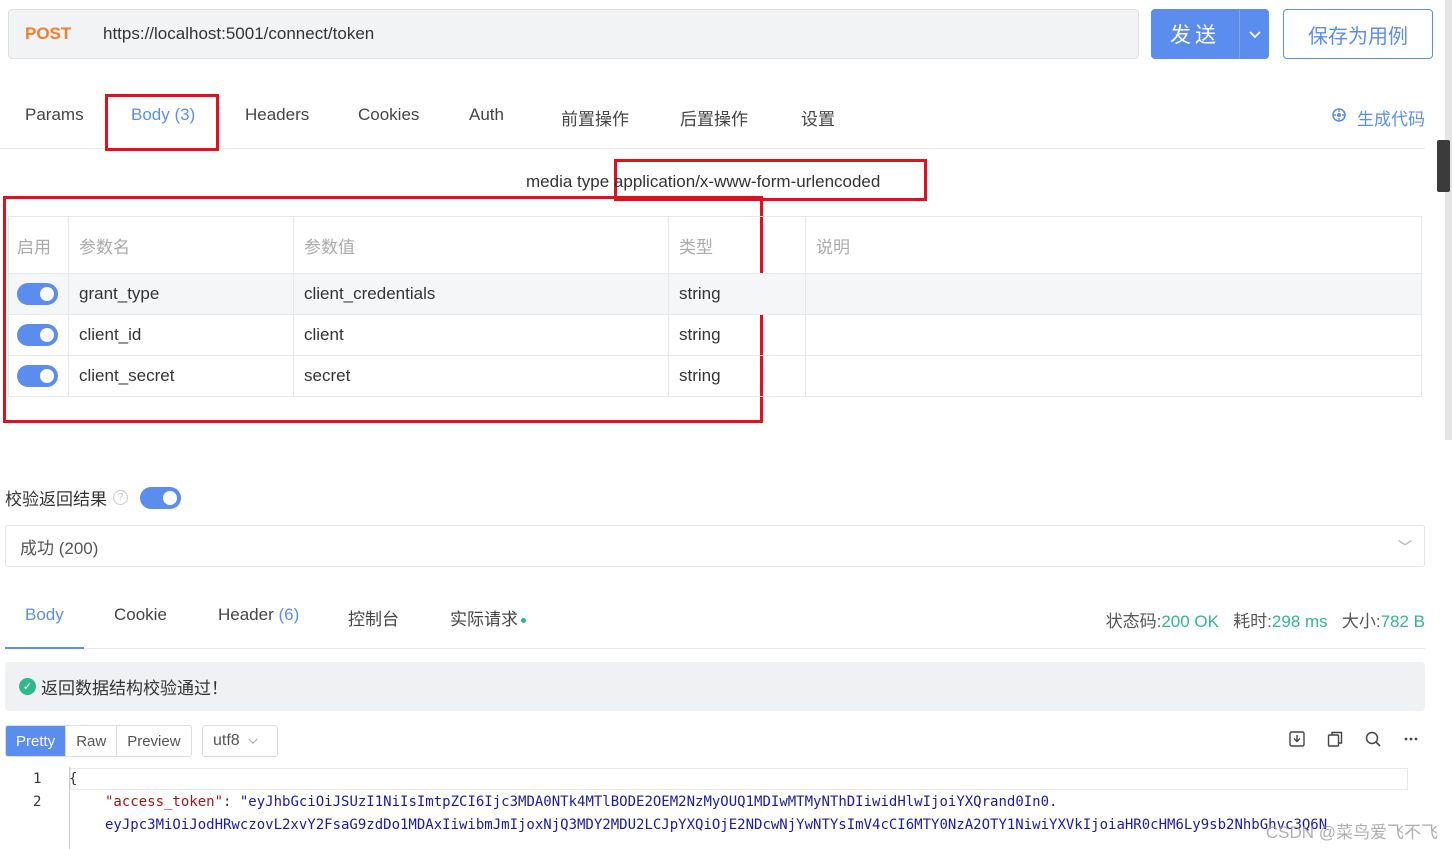  Describe the element at coordinates (181, 376) in the screenshot. I see `param-name-cell: client_secret` at that location.